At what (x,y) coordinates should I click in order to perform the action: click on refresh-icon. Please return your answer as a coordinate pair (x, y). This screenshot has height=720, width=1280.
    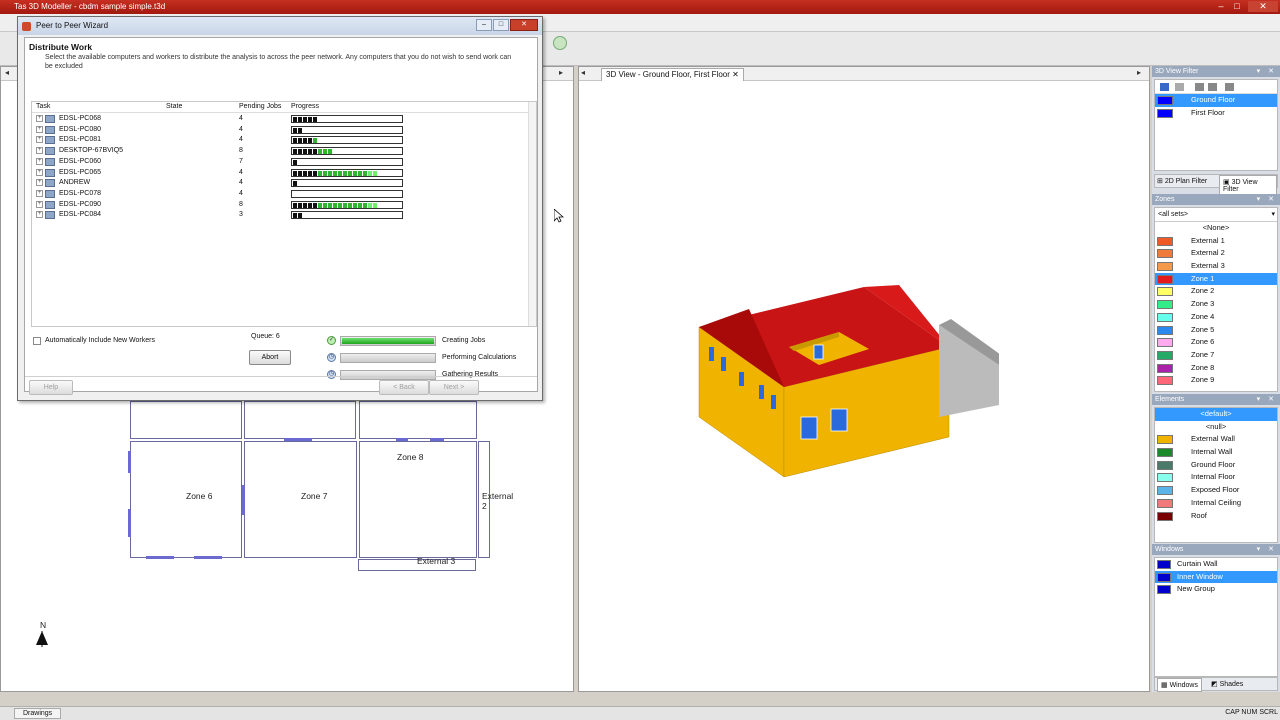
    Looking at the image, I should click on (560, 43).